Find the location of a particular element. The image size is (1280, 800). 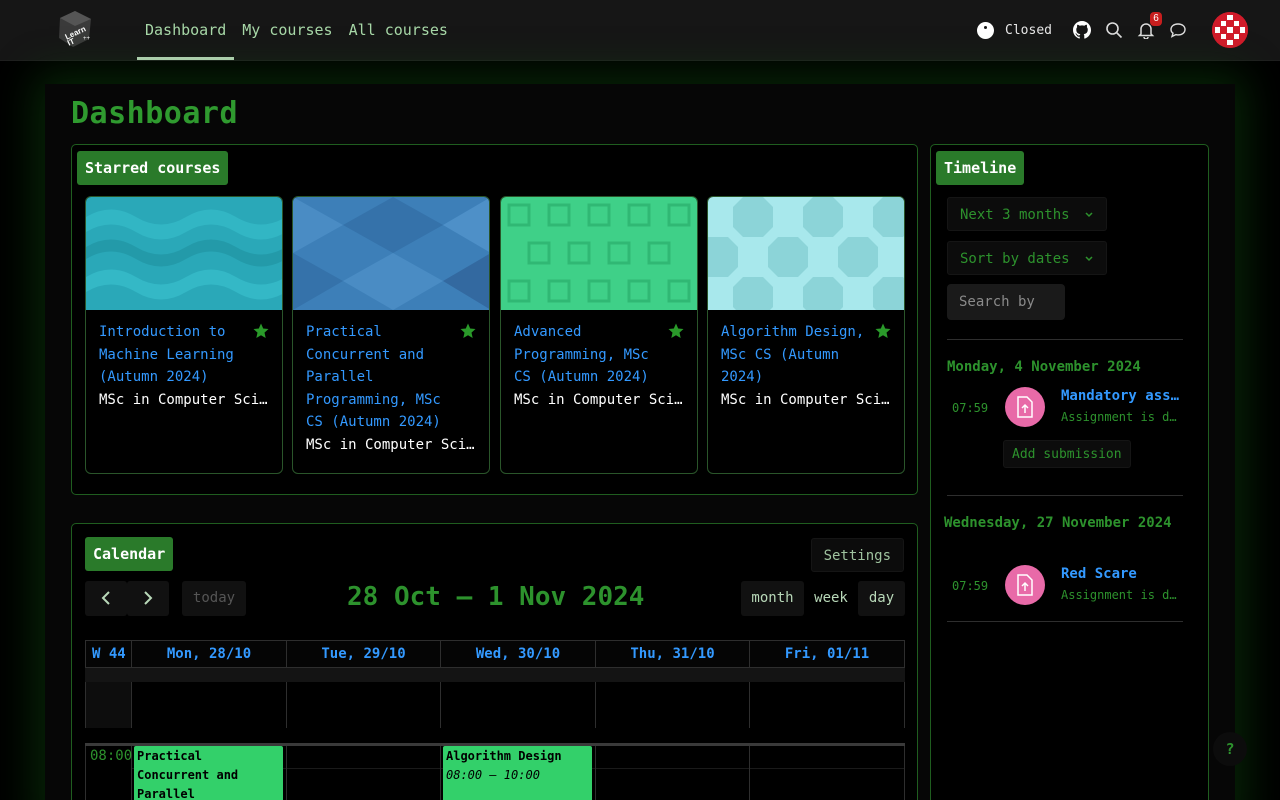

all-day-strip is located at coordinates (495, 675).